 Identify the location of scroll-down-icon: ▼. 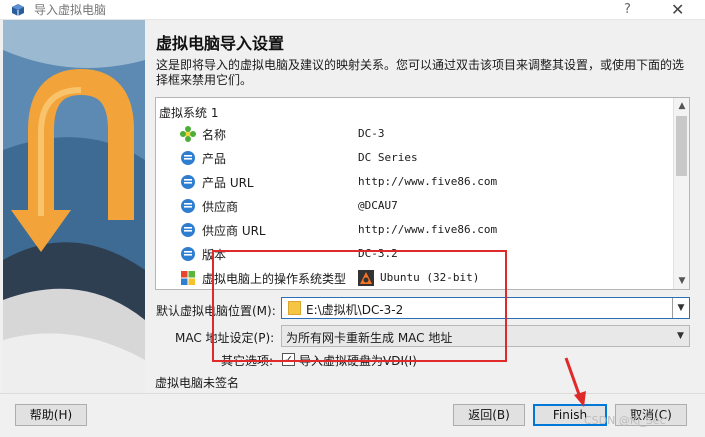
(681, 281).